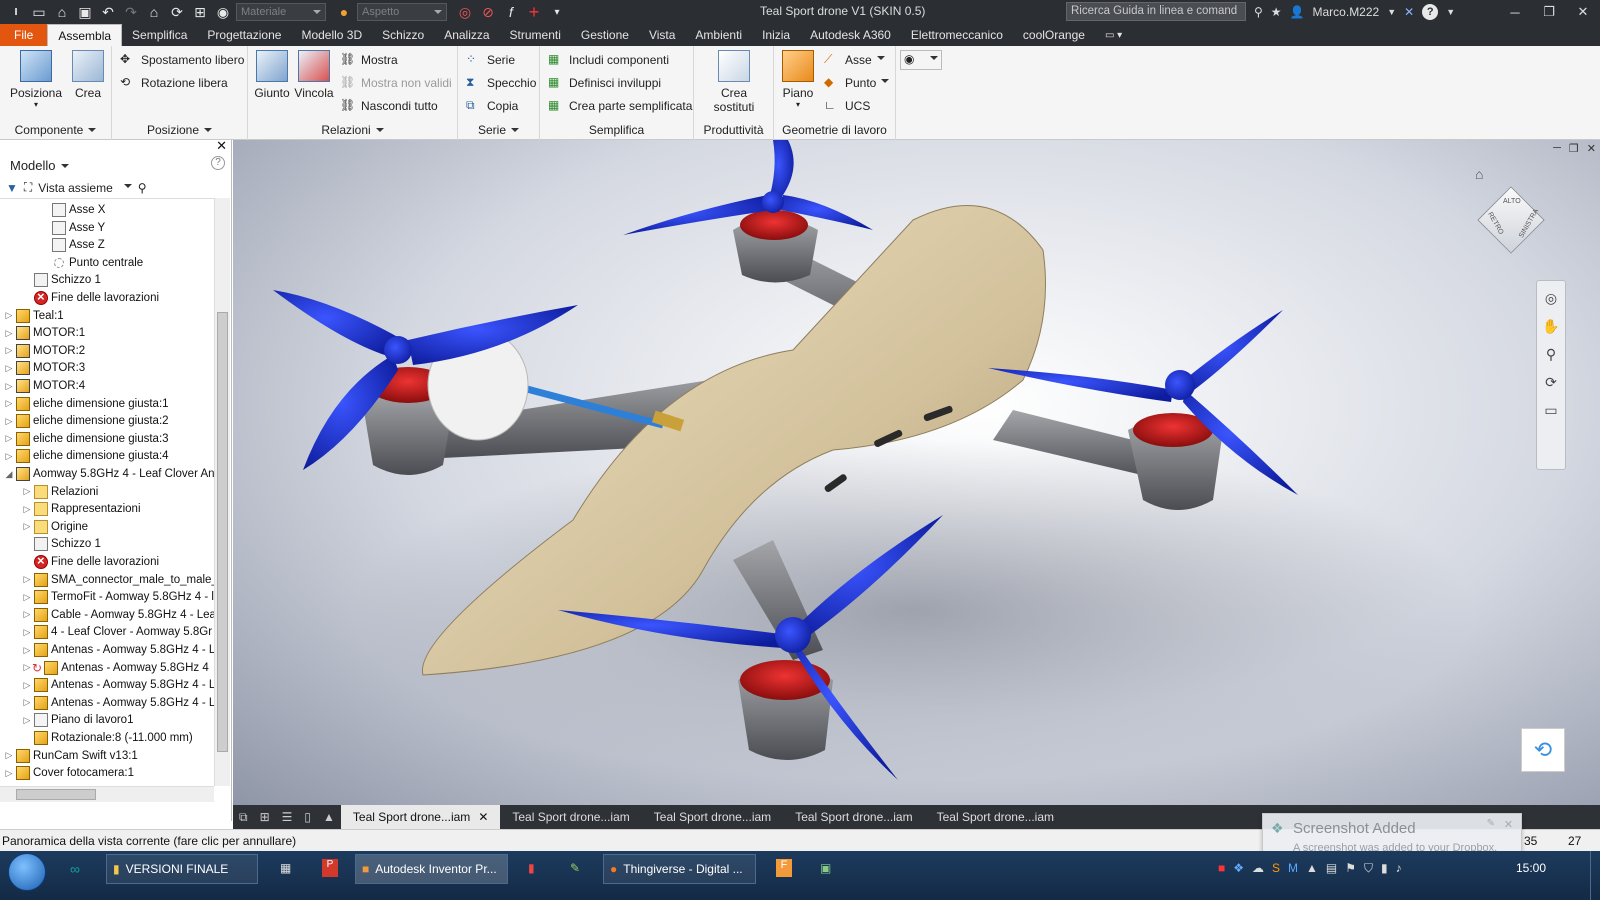 The width and height of the screenshot is (1600, 900). What do you see at coordinates (403, 35) in the screenshot?
I see `tab-schizzo: Schizzo` at bounding box center [403, 35].